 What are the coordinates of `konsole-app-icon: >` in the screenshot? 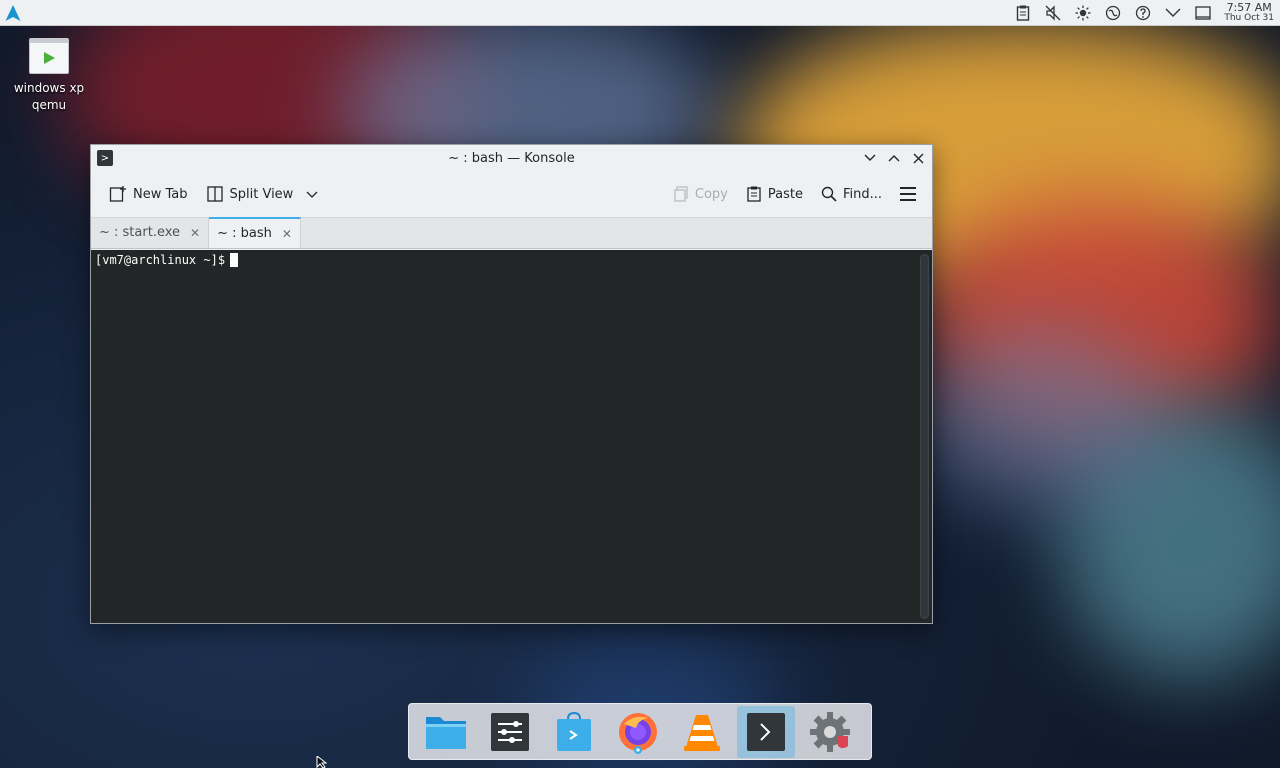 It's located at (105, 158).